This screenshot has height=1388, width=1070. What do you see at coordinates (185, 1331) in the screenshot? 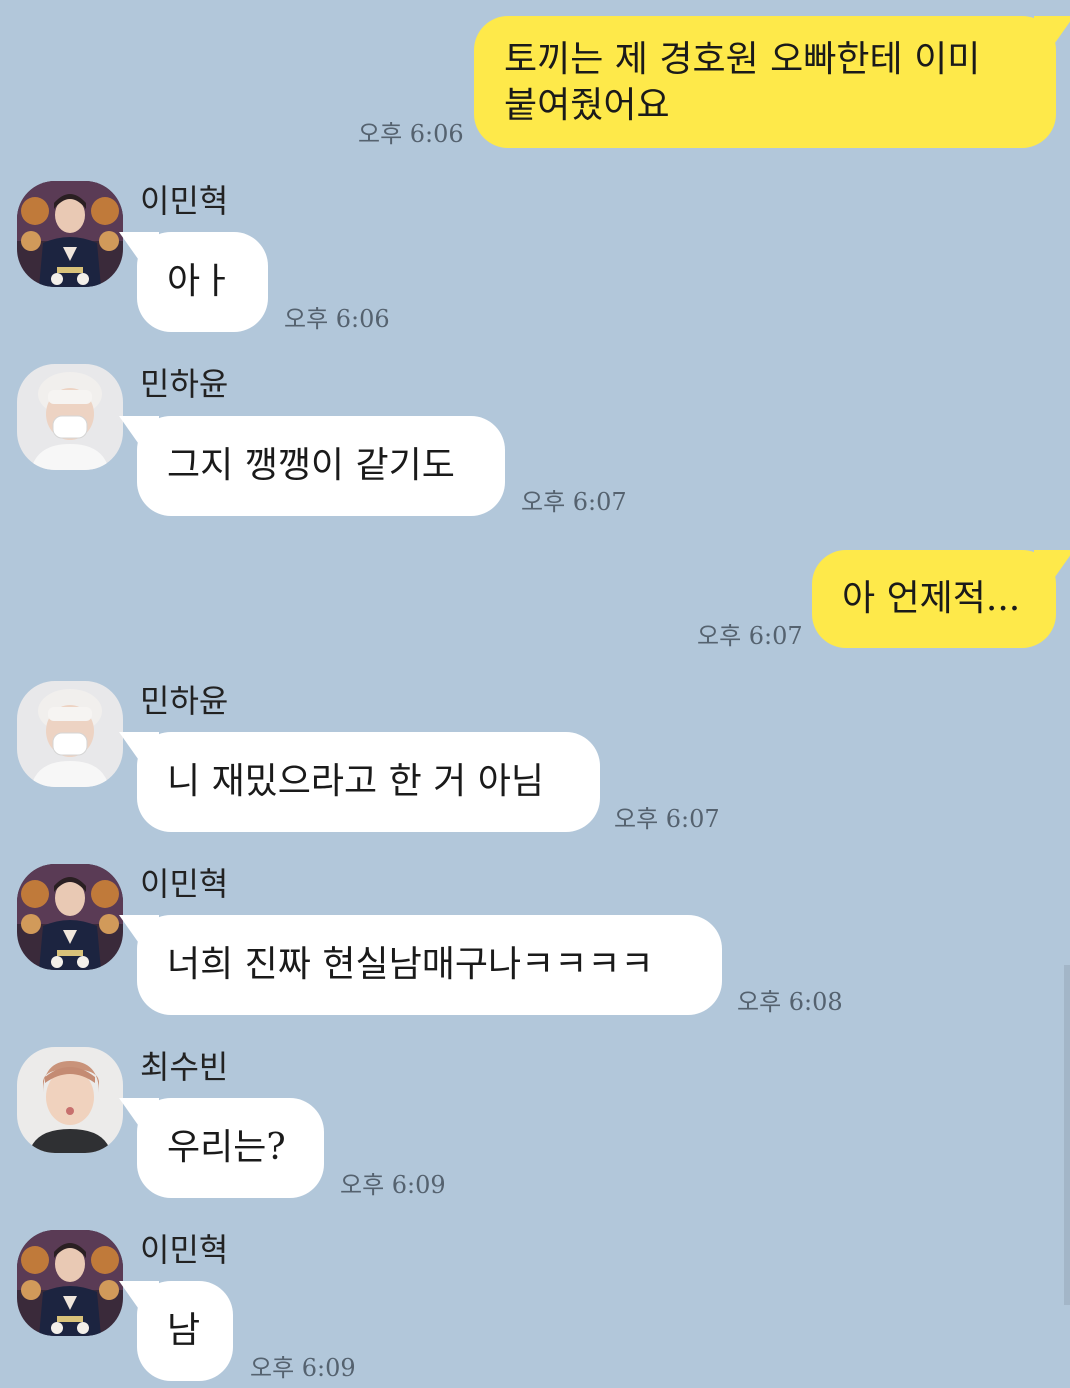
I see `message-bubble: 남` at bounding box center [185, 1331].